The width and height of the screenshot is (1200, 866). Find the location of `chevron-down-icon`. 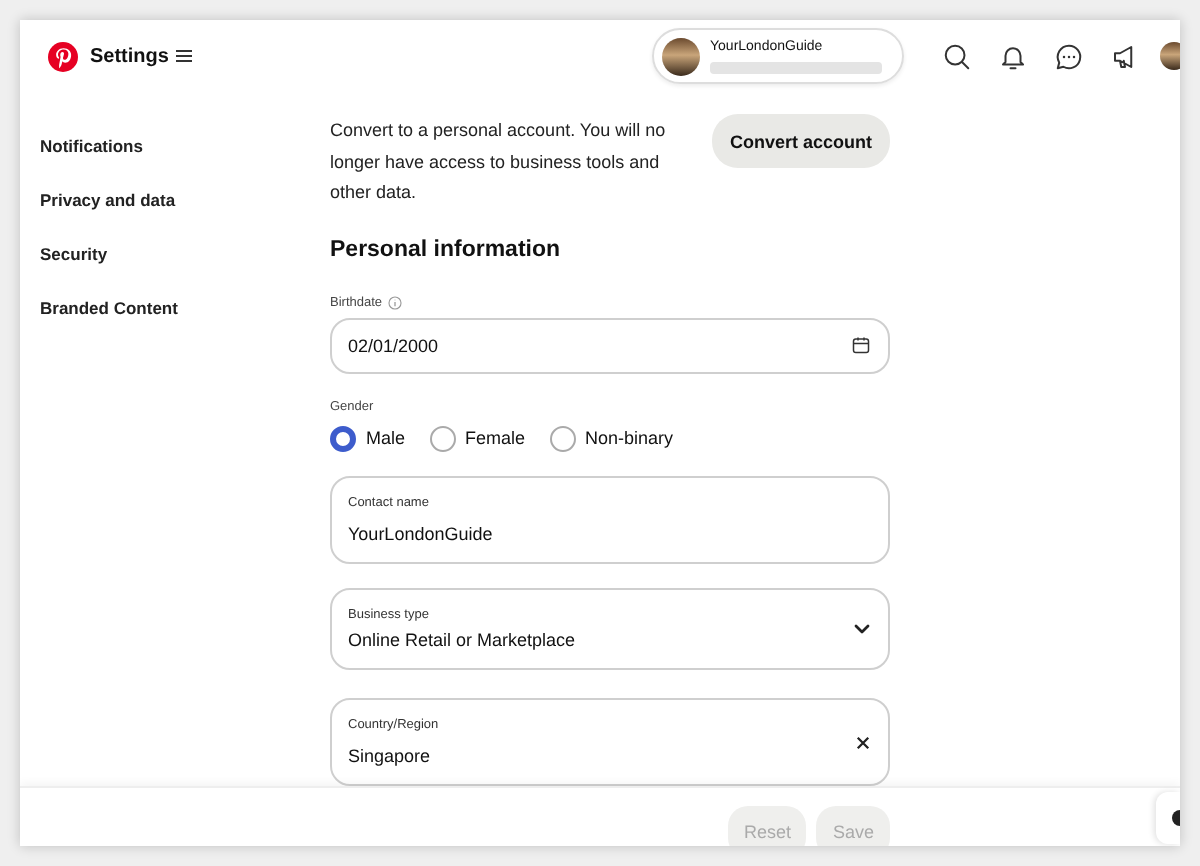

chevron-down-icon is located at coordinates (862, 629).